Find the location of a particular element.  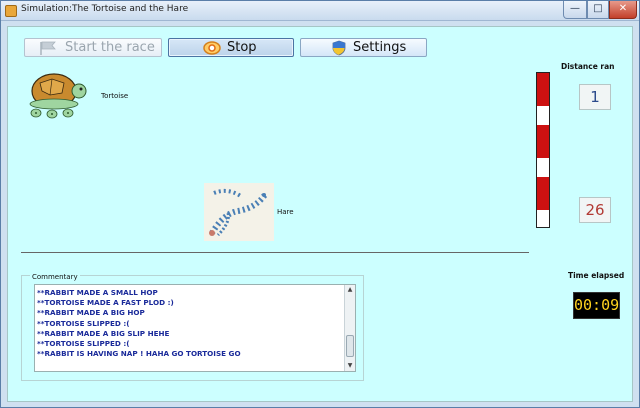

flag-icon is located at coordinates (48, 48).